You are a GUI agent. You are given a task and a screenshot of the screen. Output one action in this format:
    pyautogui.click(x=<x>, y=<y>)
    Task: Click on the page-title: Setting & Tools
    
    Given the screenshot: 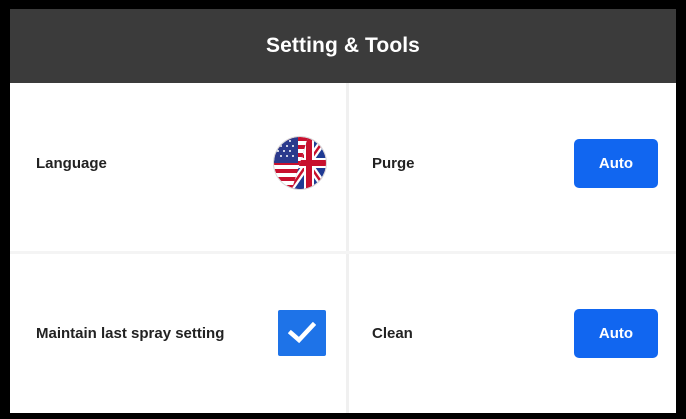 What is the action you would take?
    pyautogui.click(x=343, y=45)
    